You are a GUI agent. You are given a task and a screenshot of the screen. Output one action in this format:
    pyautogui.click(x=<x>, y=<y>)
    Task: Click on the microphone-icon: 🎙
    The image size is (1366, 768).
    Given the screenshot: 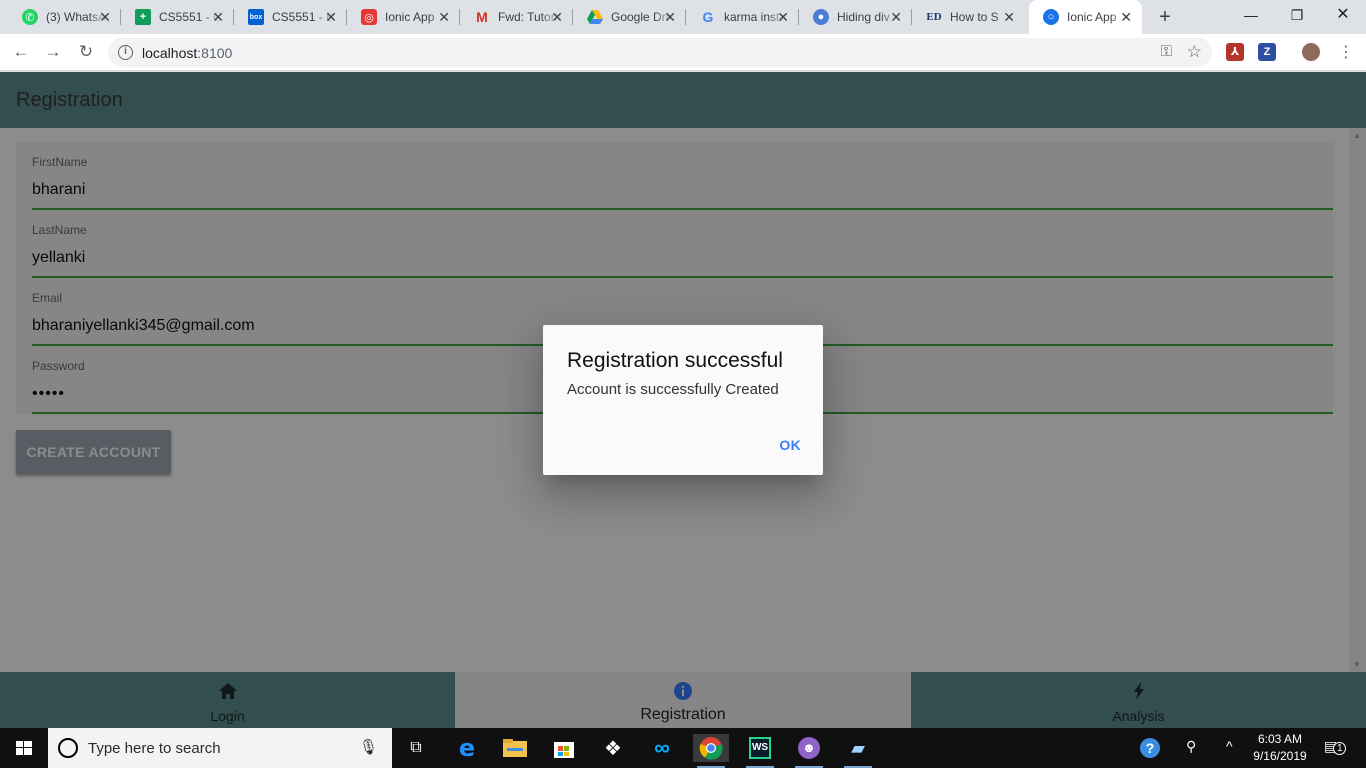 What is the action you would take?
    pyautogui.click(x=368, y=747)
    